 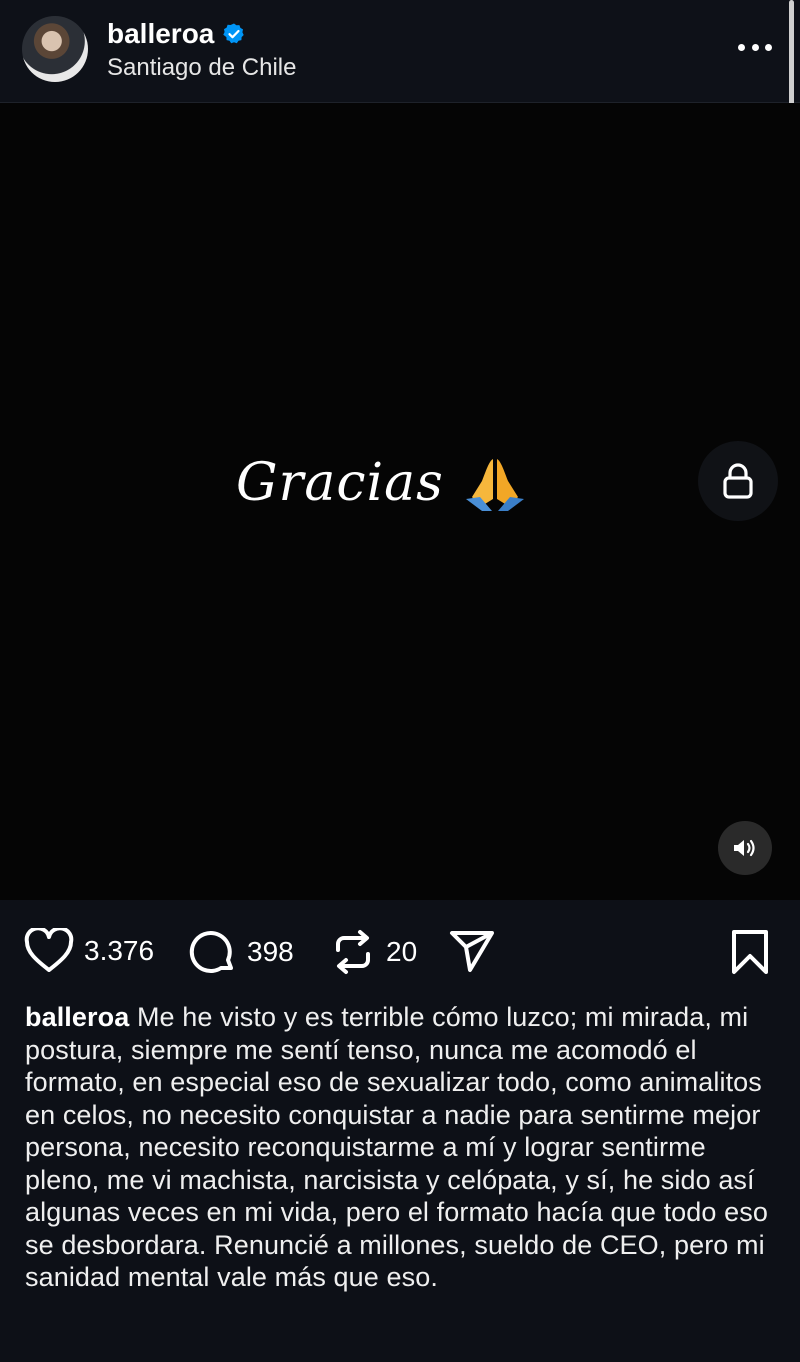 I want to click on send-icon, so click(x=472, y=951).